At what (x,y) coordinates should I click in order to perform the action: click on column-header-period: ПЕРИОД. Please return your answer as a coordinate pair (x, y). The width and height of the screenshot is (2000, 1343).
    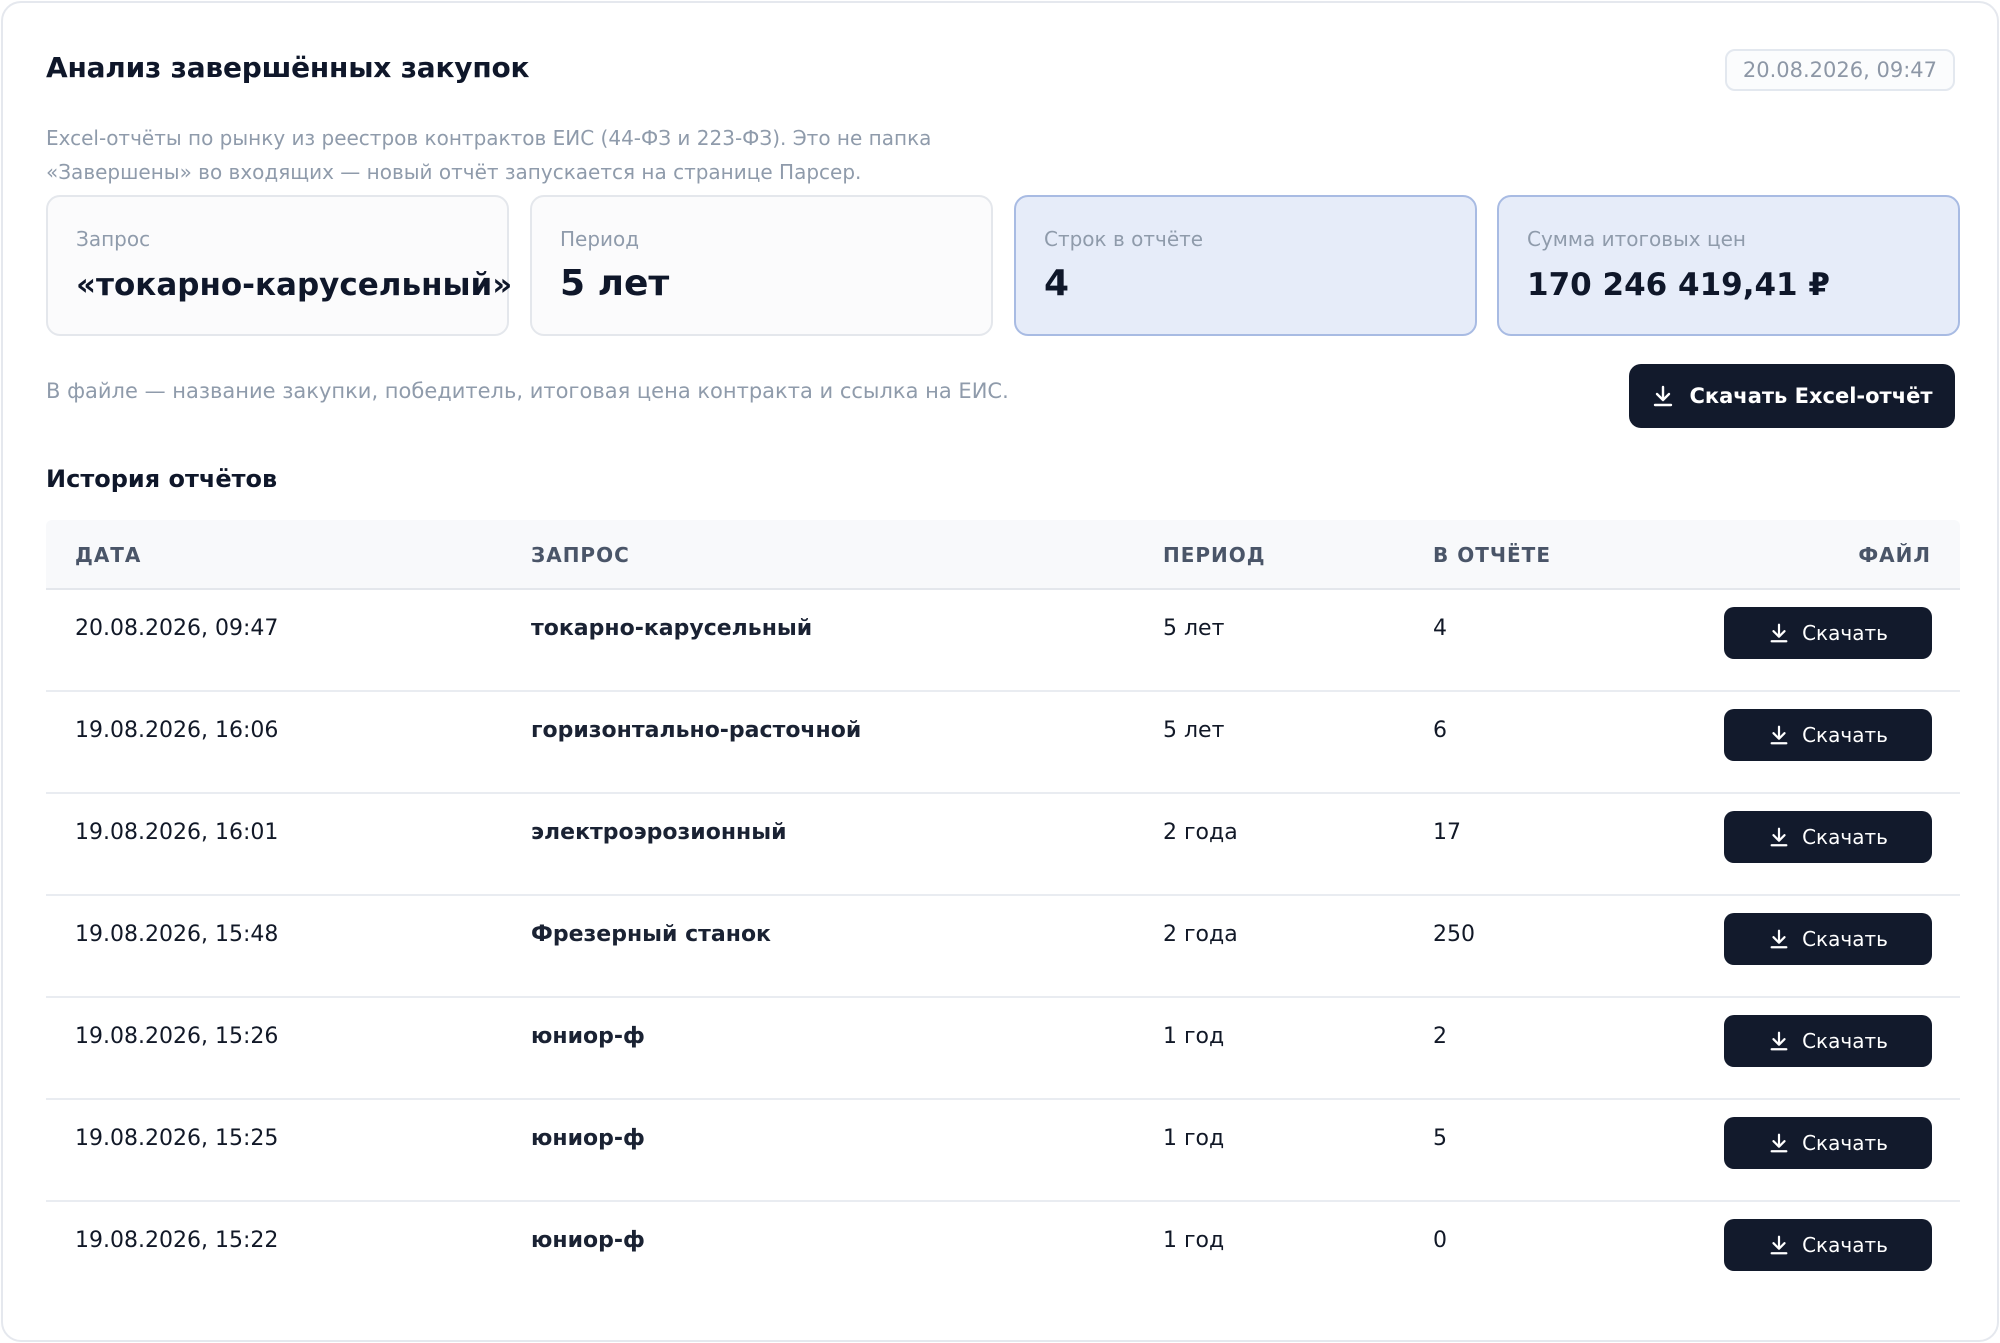
    Looking at the image, I should click on (1214, 555).